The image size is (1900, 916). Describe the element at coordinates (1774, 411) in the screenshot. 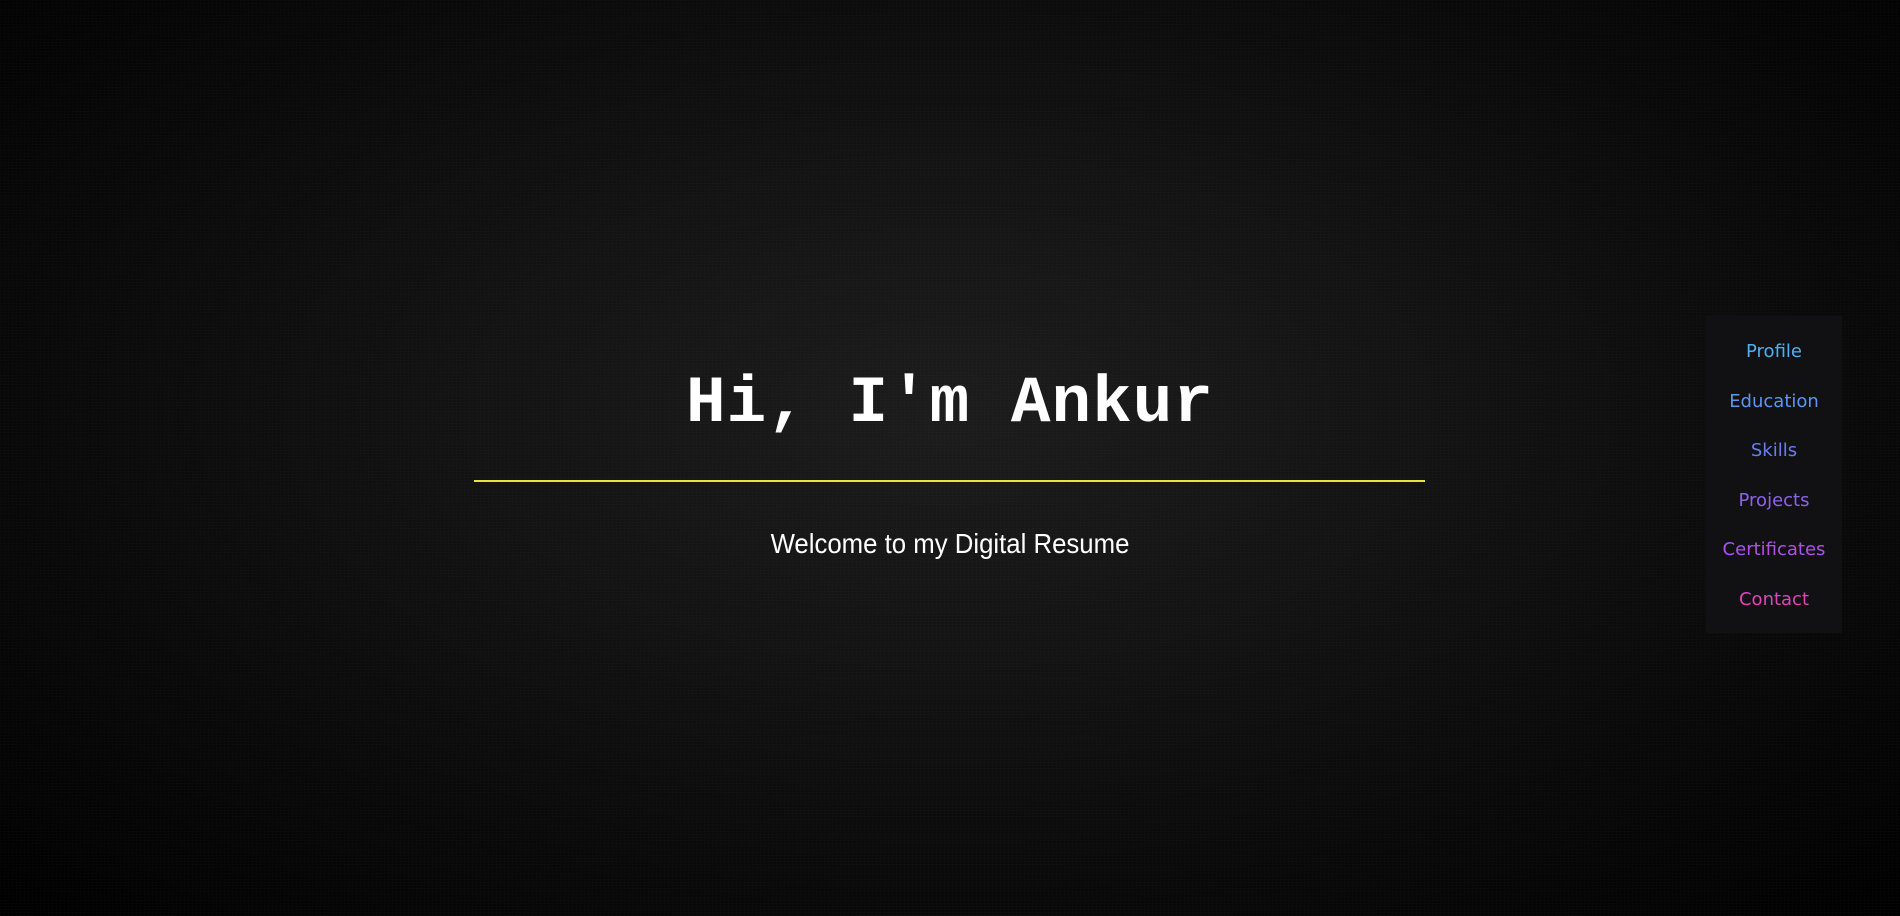

I see `nav-item-education: Education` at that location.